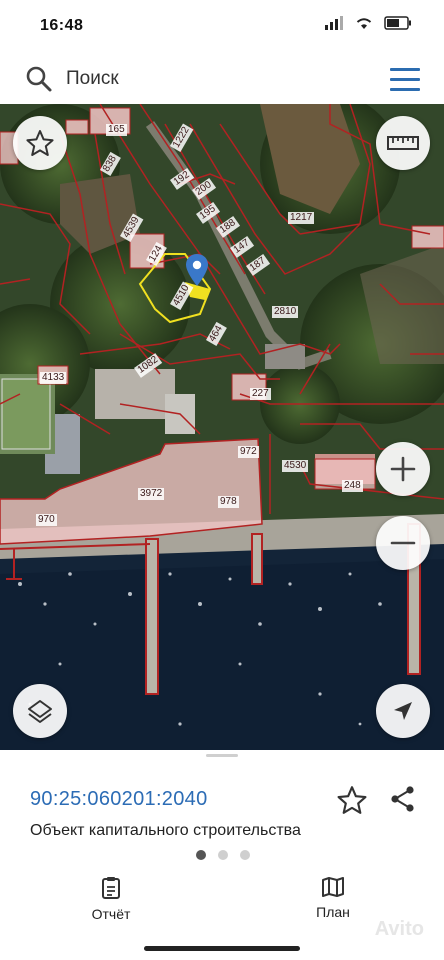  What do you see at coordinates (111, 888) in the screenshot?
I see `report-icon` at bounding box center [111, 888].